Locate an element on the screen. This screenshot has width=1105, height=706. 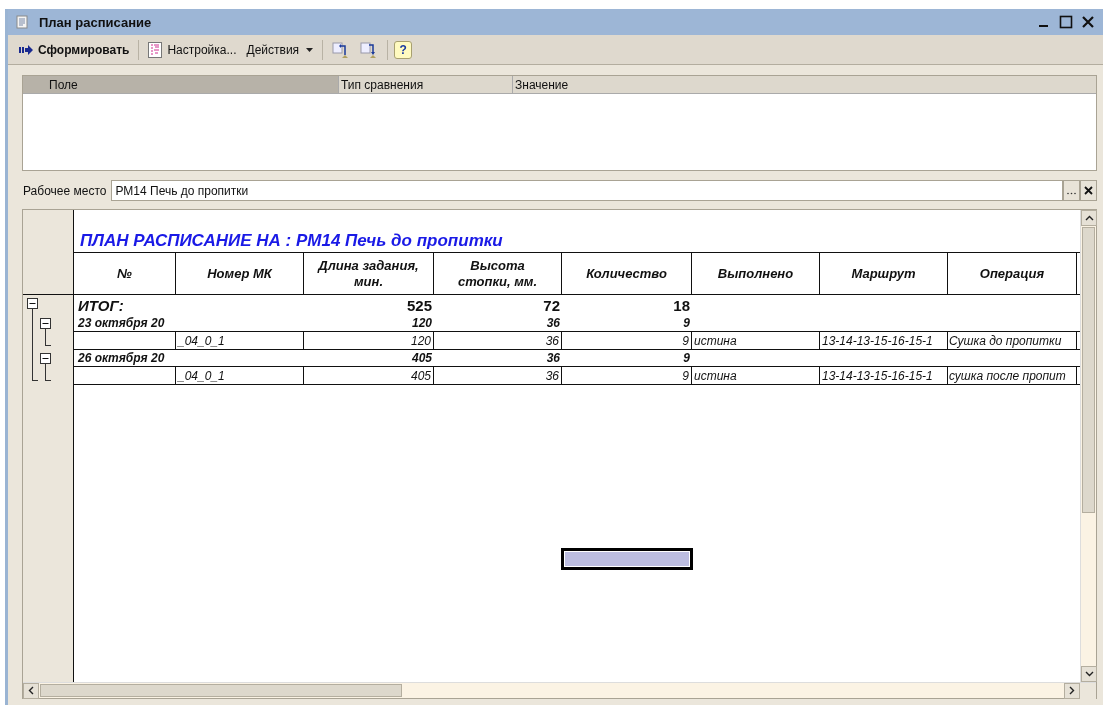
scroll-up-button is located at coordinates (1089, 218).